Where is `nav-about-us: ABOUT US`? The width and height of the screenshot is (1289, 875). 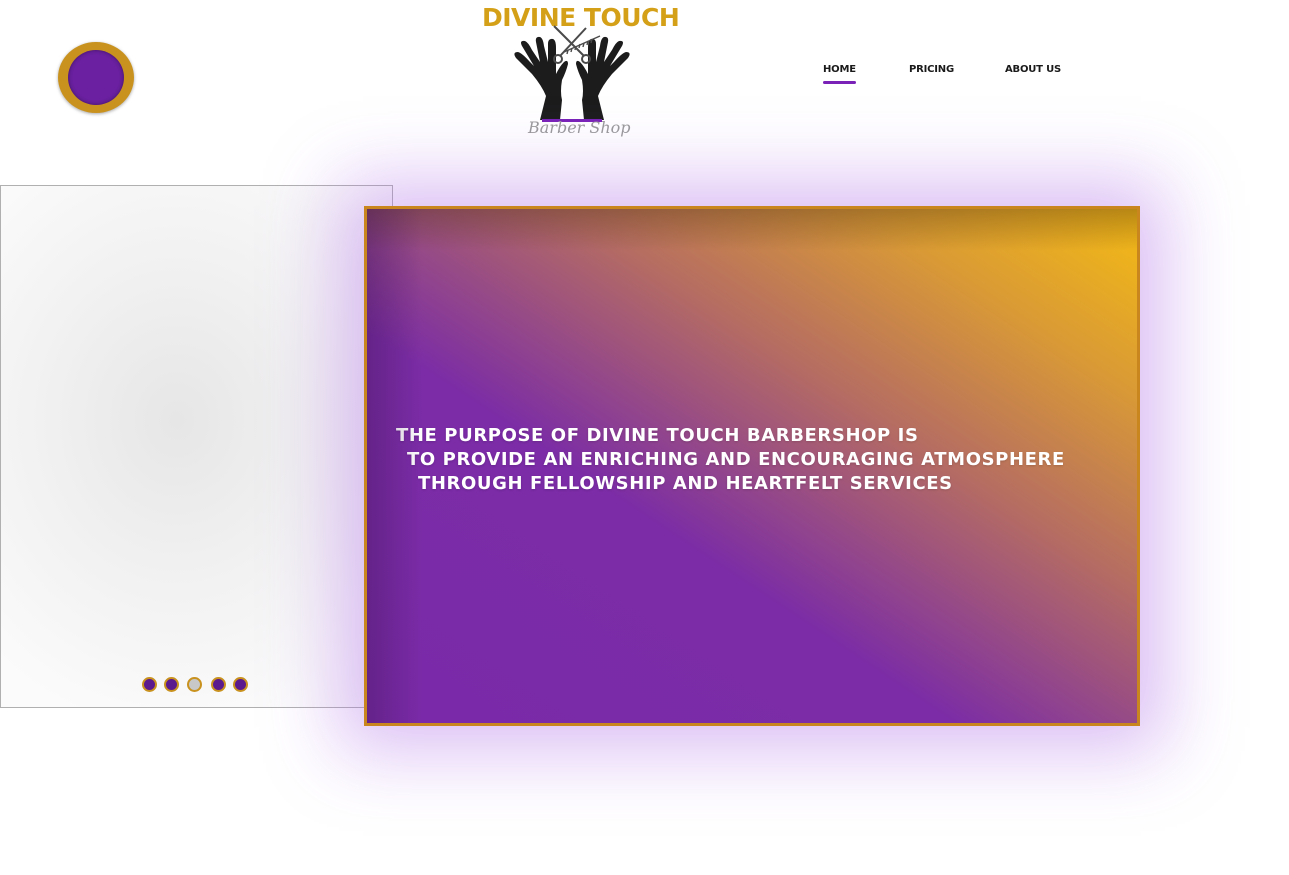
nav-about-us: ABOUT US is located at coordinates (1033, 69).